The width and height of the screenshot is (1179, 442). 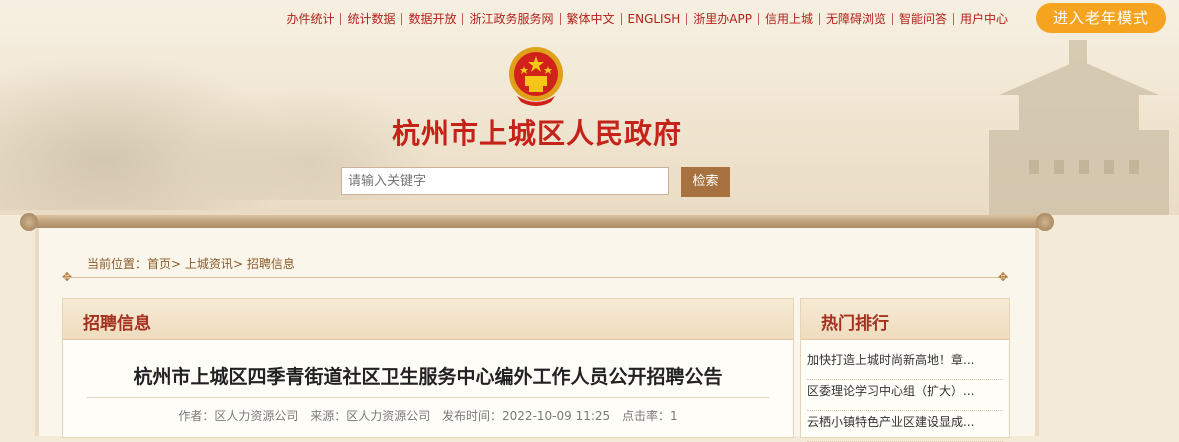 I want to click on hot-ranking-header: 热门排行, so click(x=905, y=319).